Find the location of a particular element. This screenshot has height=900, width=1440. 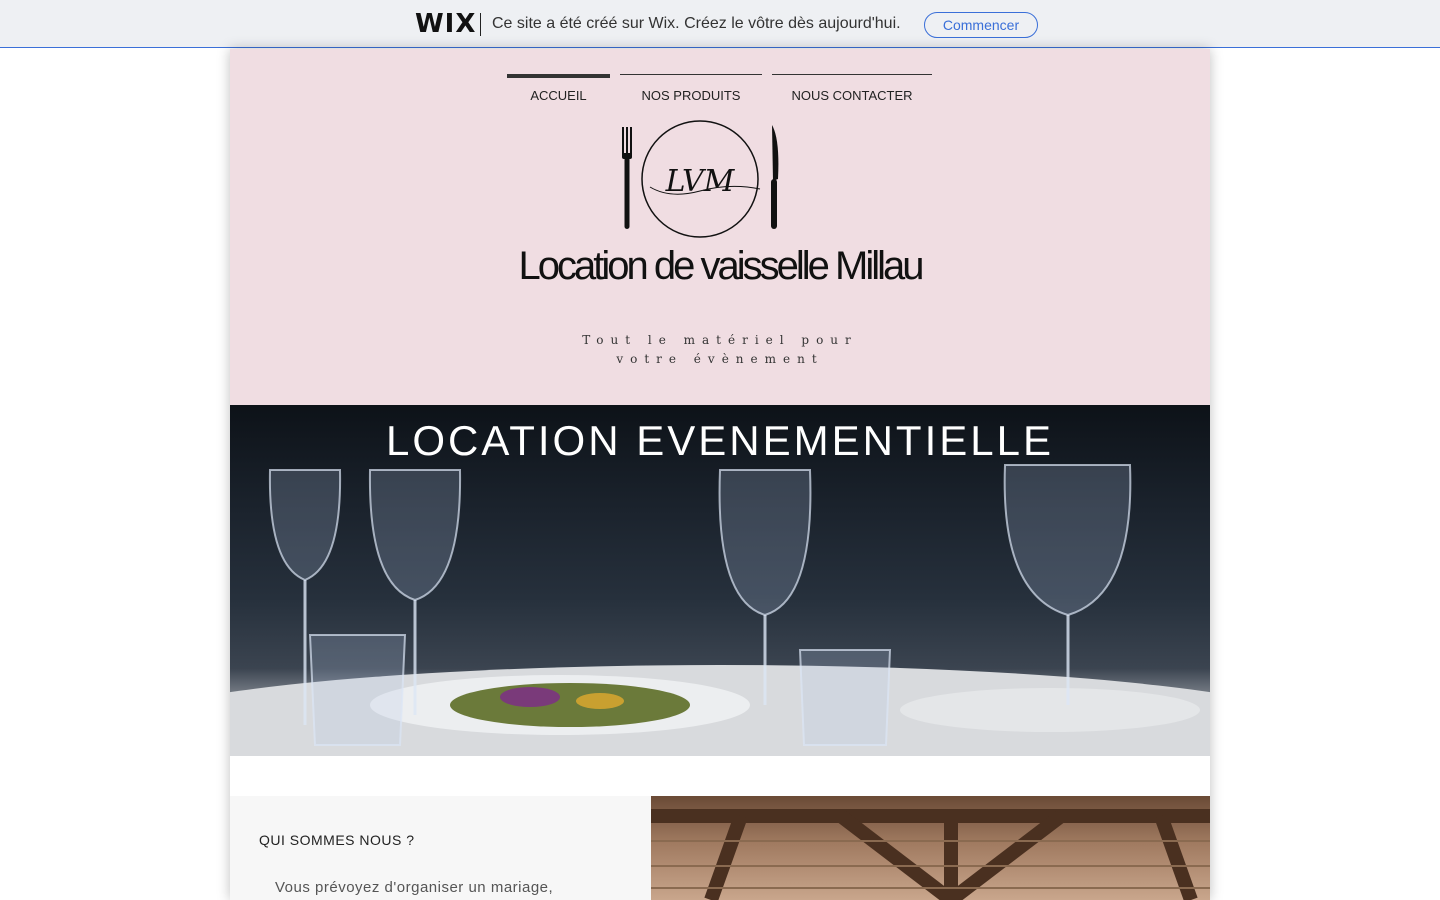

about-heading: QUI SOMMES NOUS ? is located at coordinates (337, 840).